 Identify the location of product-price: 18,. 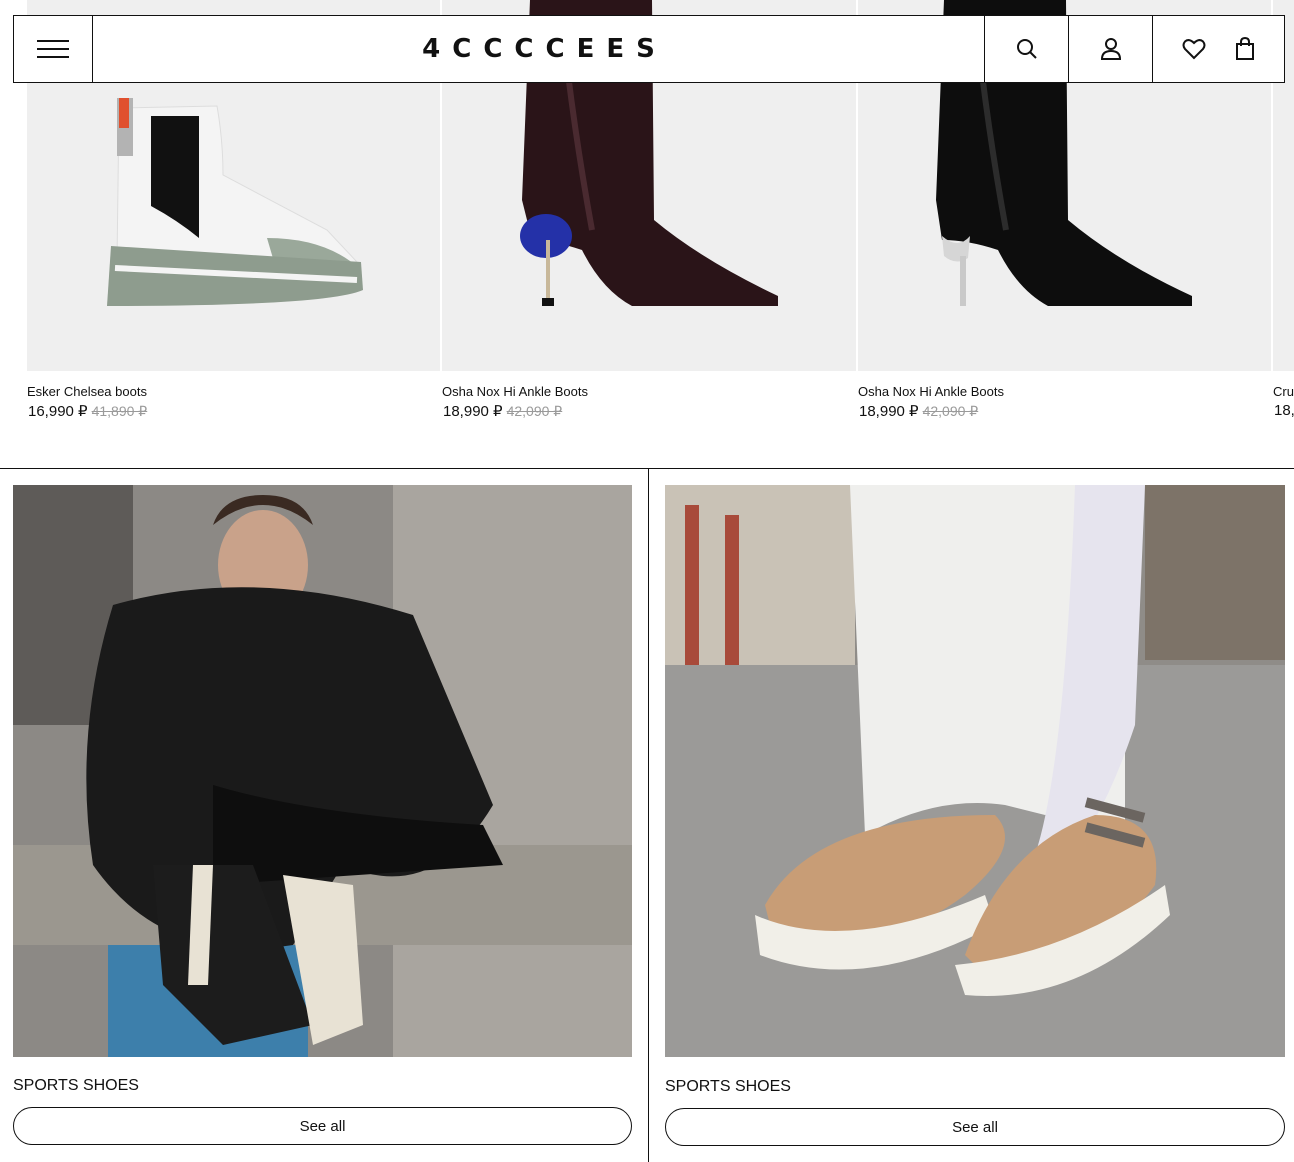
(1284, 410).